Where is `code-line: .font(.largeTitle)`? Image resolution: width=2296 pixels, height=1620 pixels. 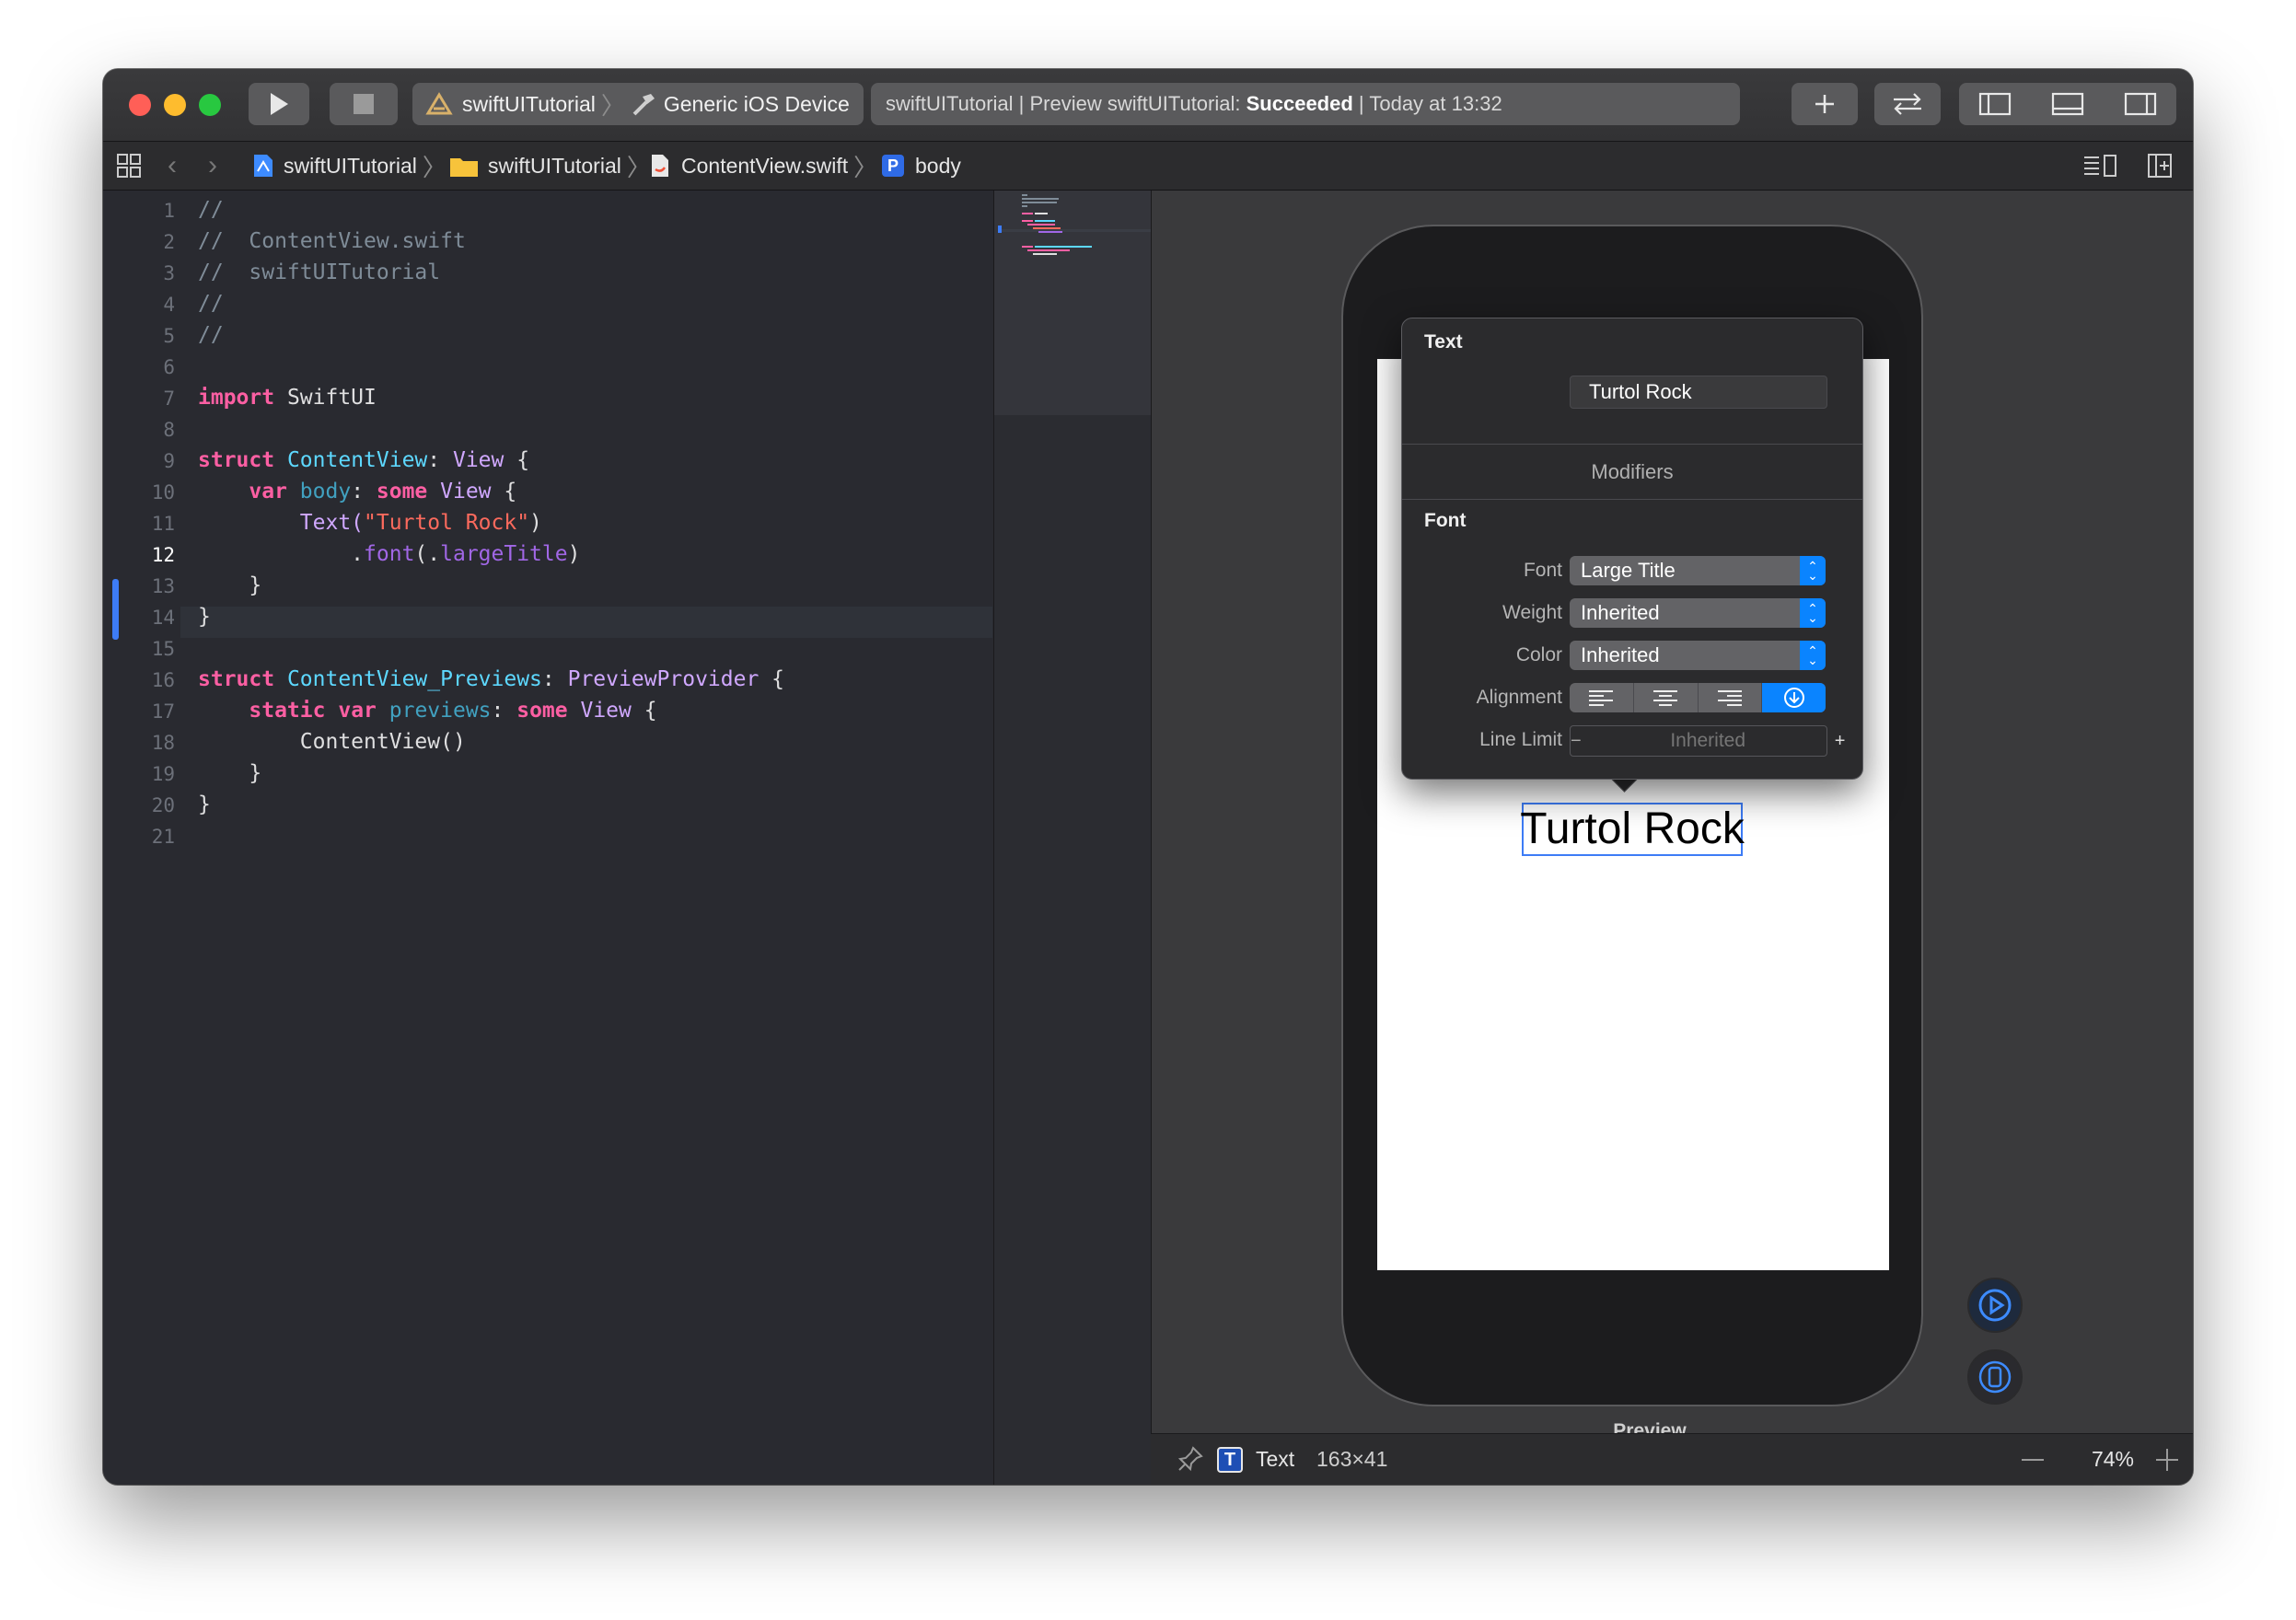
code-line: .font(.largeTitle) is located at coordinates (389, 554).